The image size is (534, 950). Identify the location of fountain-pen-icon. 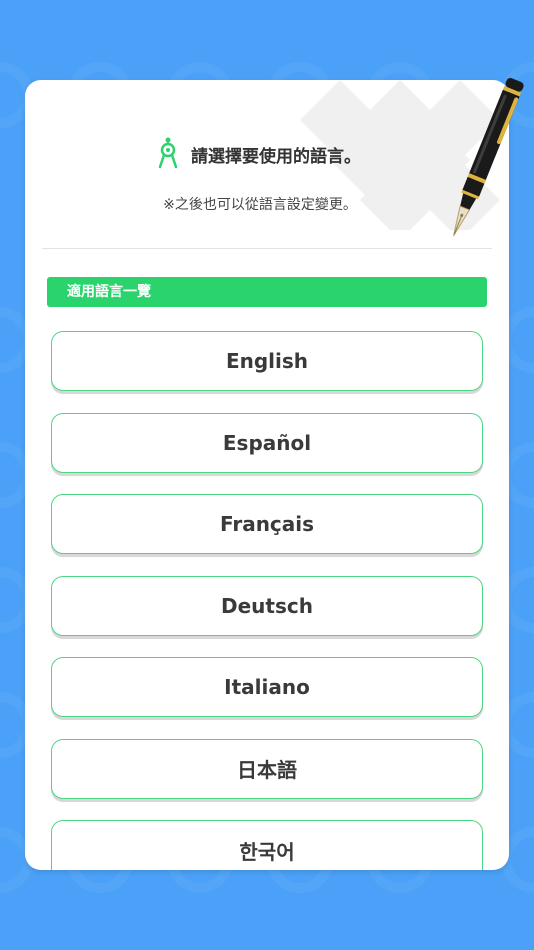
(488, 157).